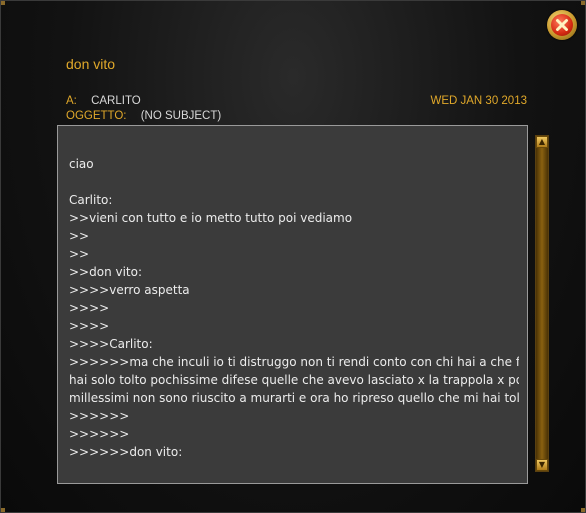 Image resolution: width=586 pixels, height=513 pixels. I want to click on message-line: >>>>>>don vito:, so click(126, 452).